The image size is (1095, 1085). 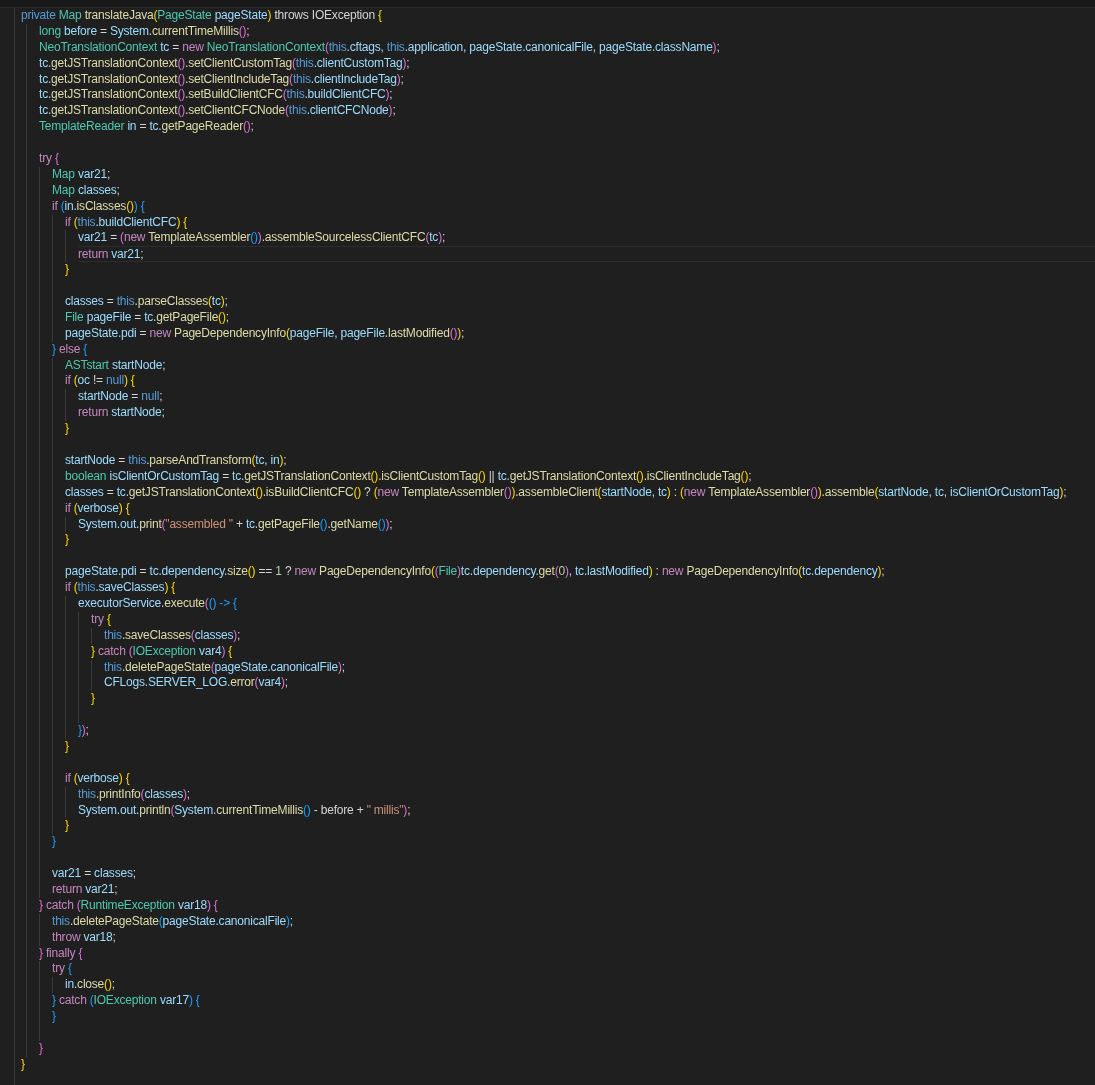 What do you see at coordinates (144, 30) in the screenshot?
I see `code-line: long before = System.currentTimeMillis();` at bounding box center [144, 30].